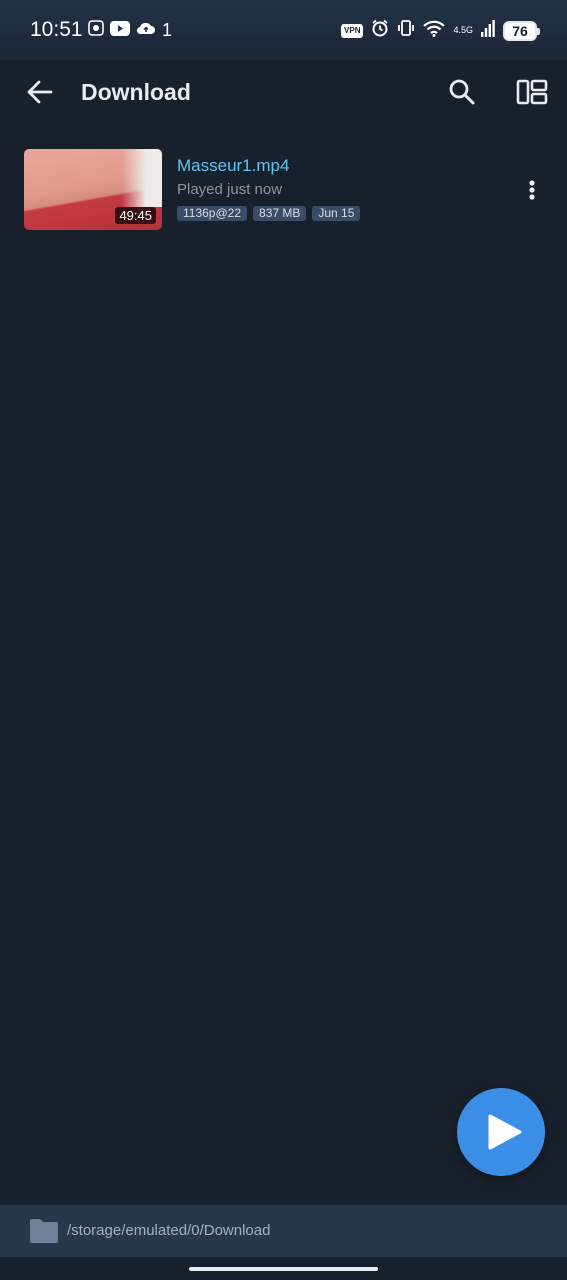  I want to click on view-layout-icon, so click(532, 92).